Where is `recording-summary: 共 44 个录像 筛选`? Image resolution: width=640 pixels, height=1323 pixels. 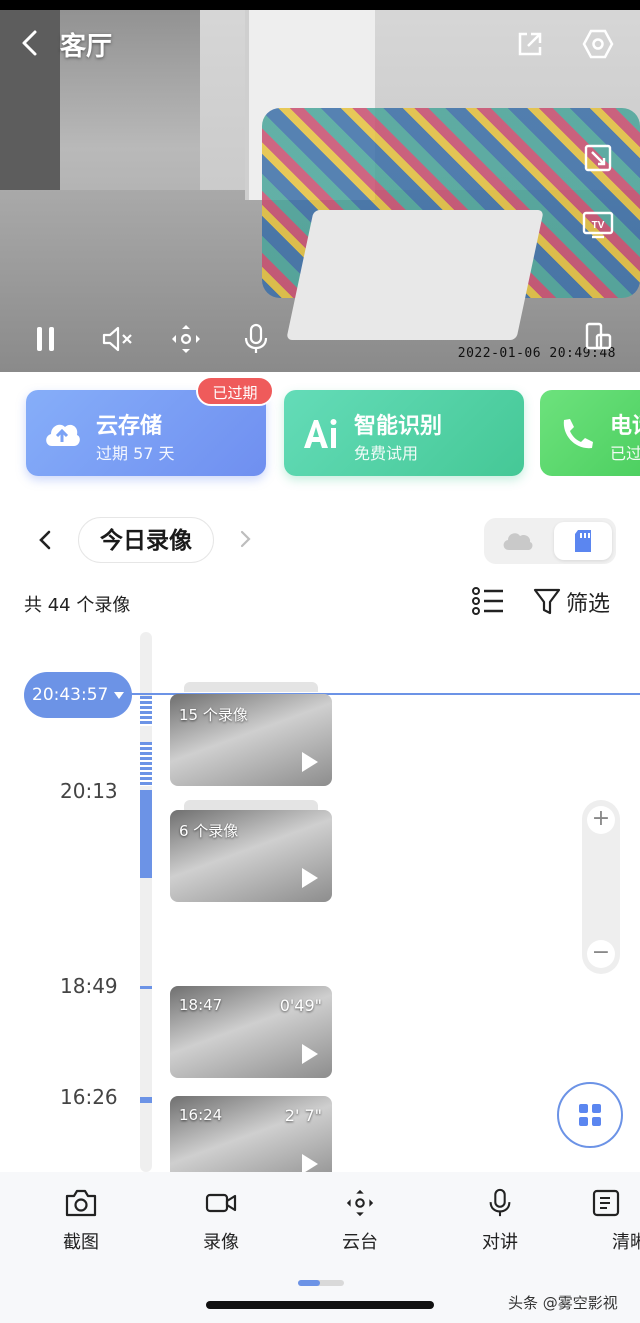
recording-summary: 共 44 个录像 筛选 is located at coordinates (320, 602).